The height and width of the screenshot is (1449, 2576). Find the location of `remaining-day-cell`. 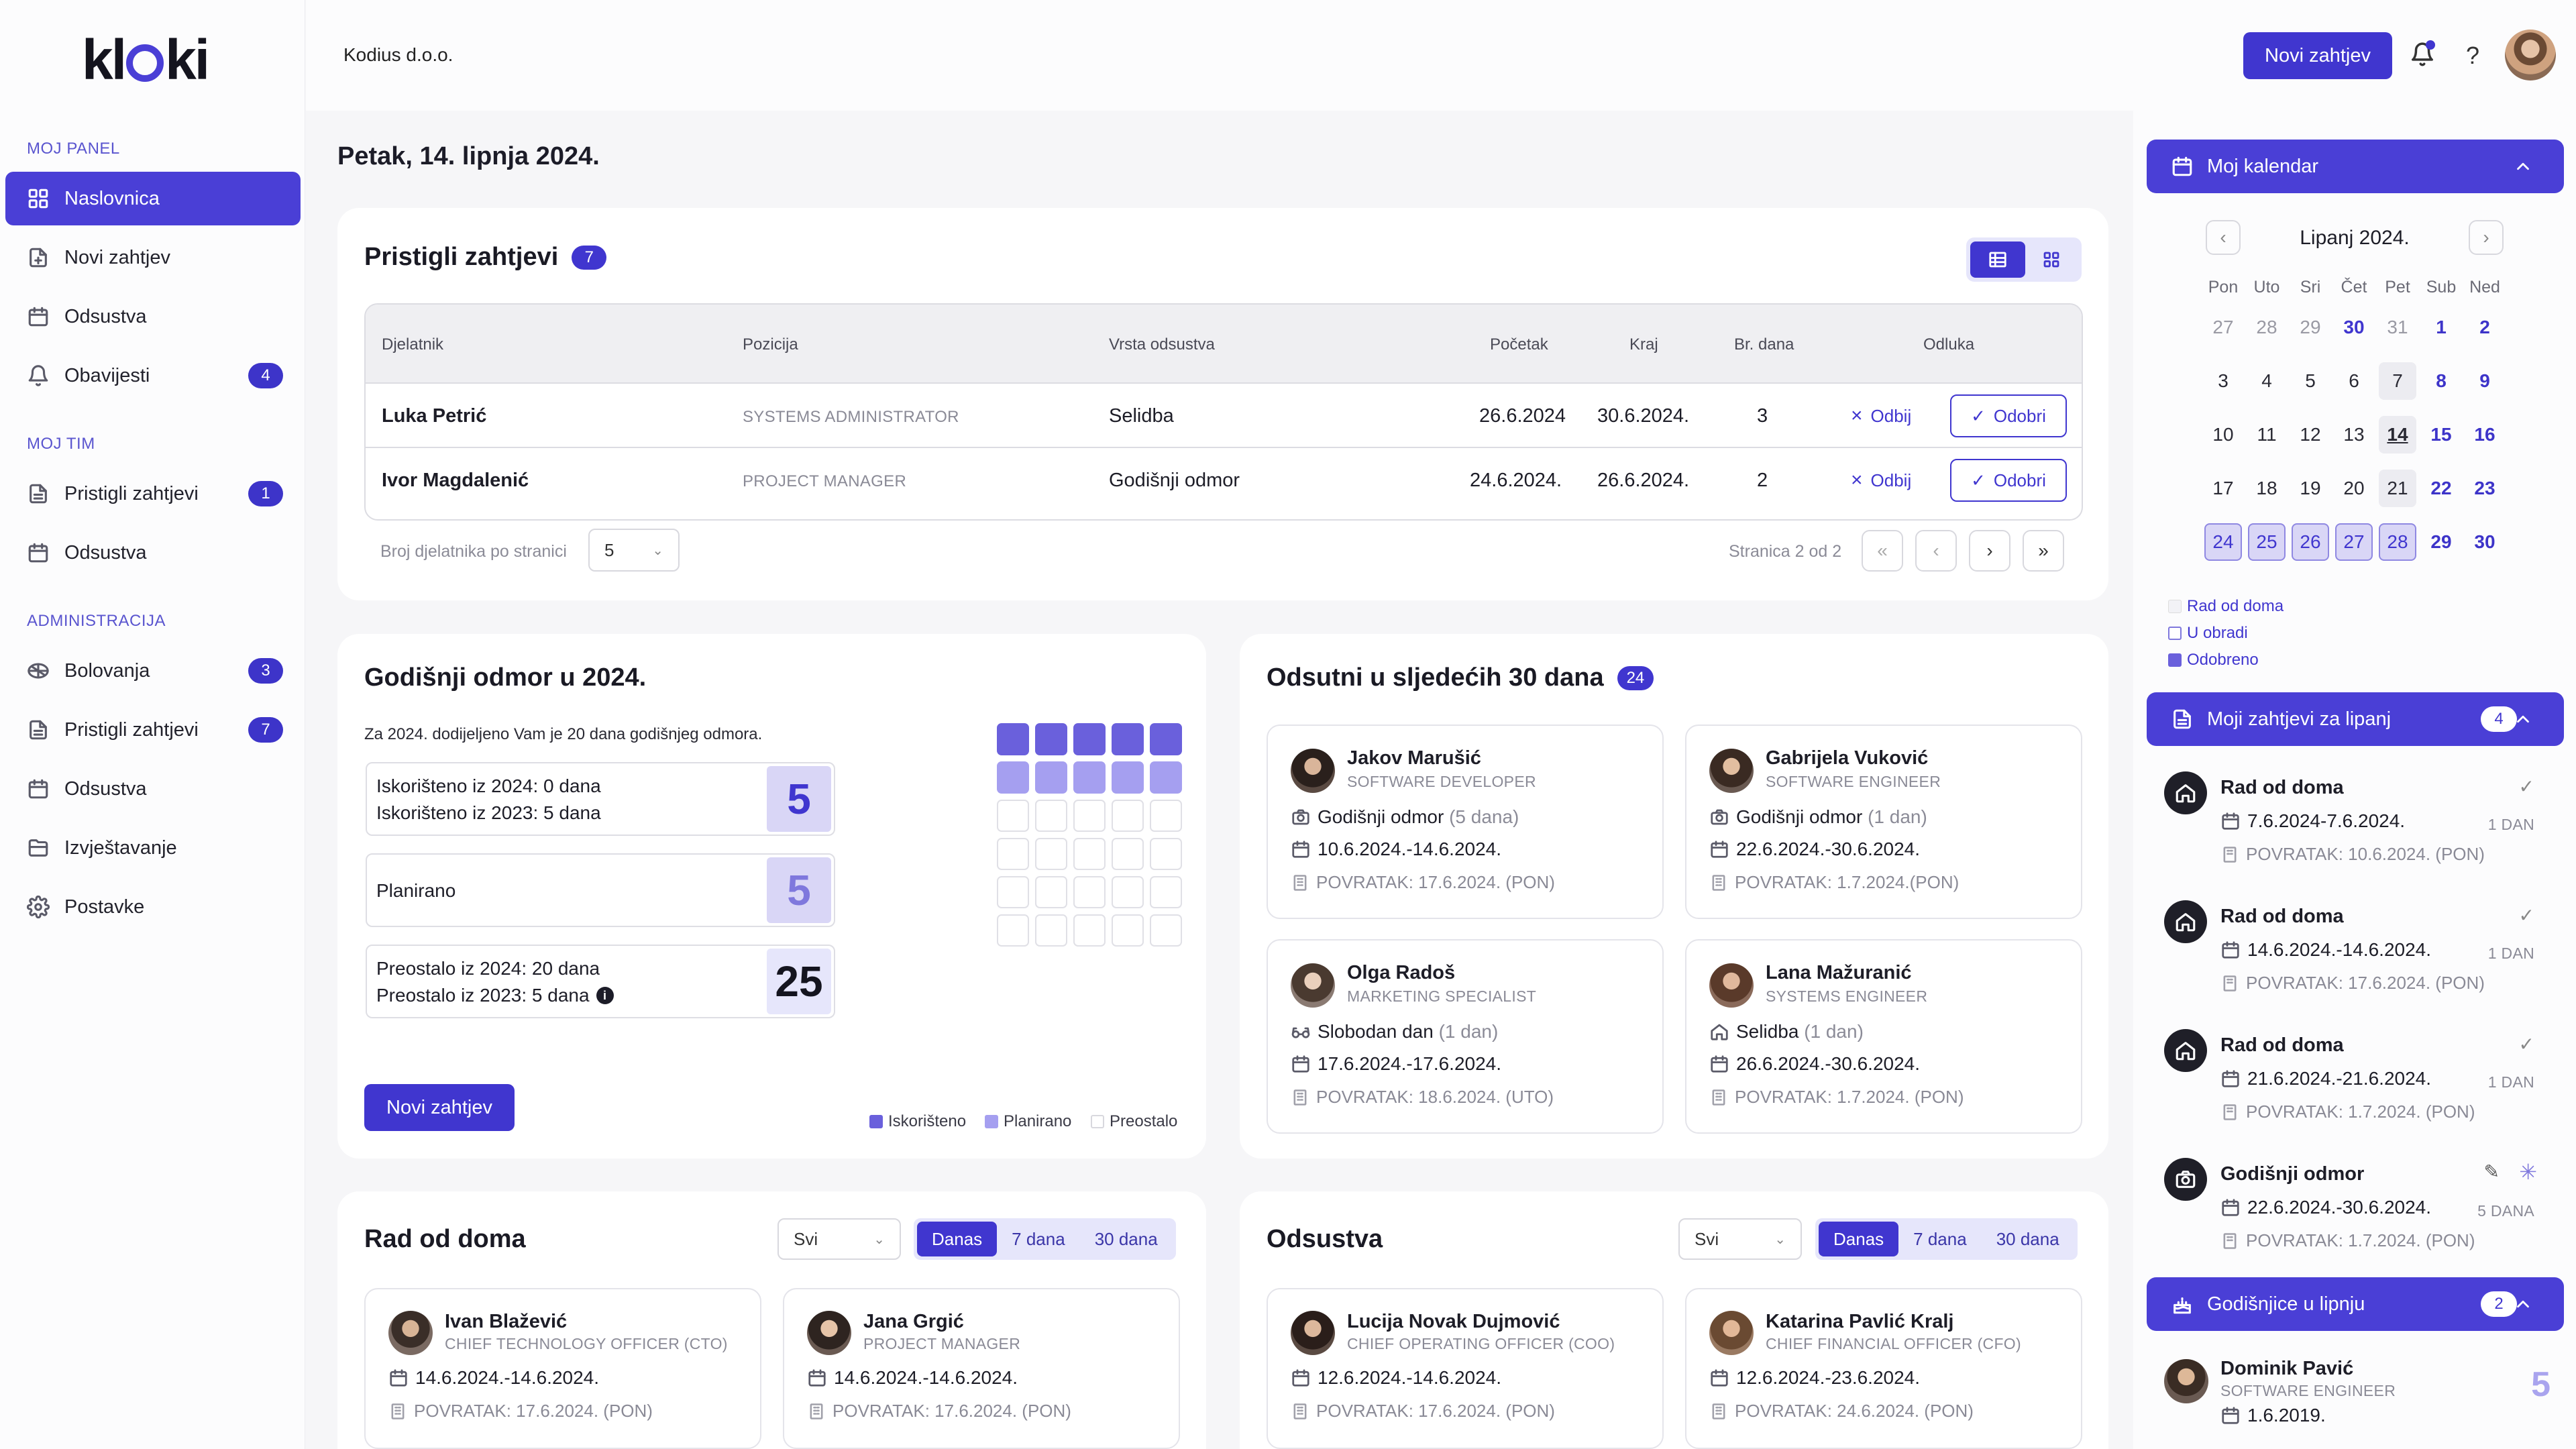

remaining-day-cell is located at coordinates (1051, 854).